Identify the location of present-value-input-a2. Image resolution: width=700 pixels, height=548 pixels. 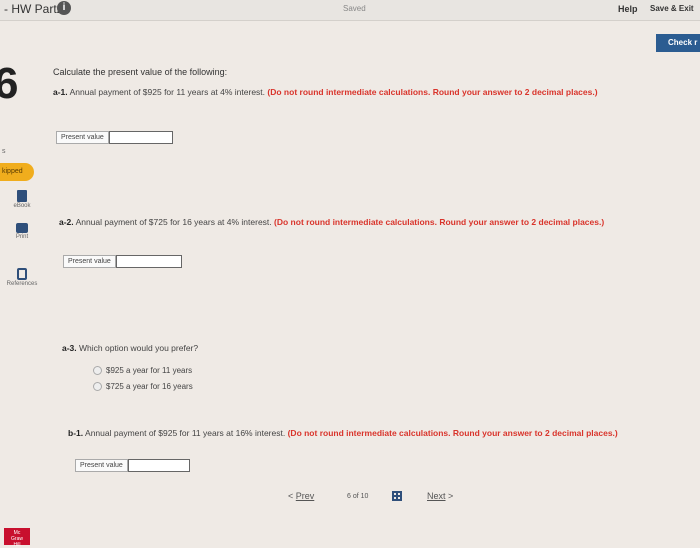
(148, 261).